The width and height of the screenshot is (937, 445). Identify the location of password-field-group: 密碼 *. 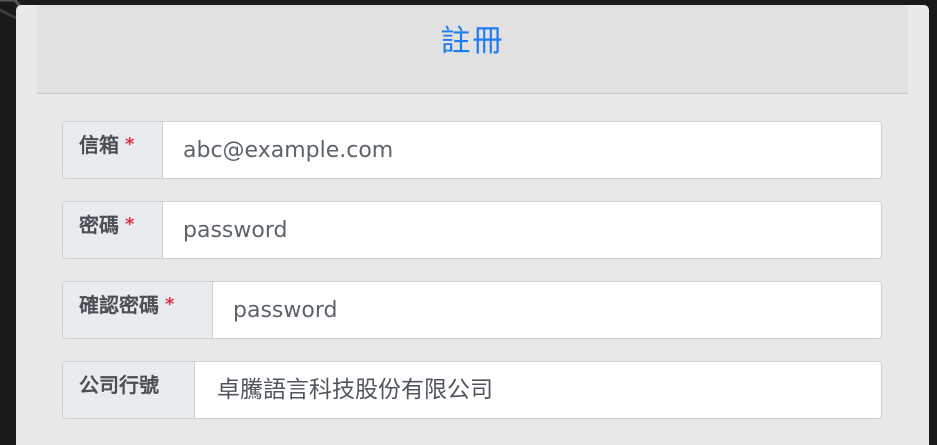
(472, 230).